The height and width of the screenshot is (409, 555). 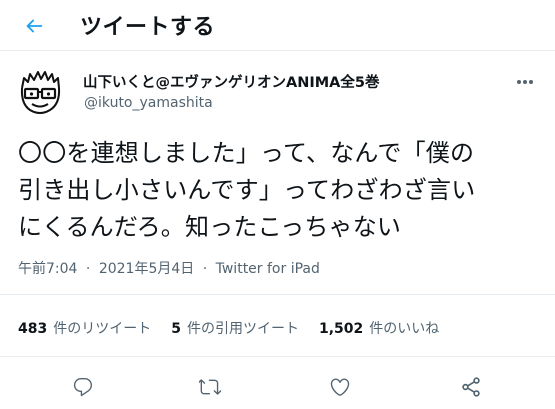 I want to click on quotes-count: 5, so click(x=176, y=329).